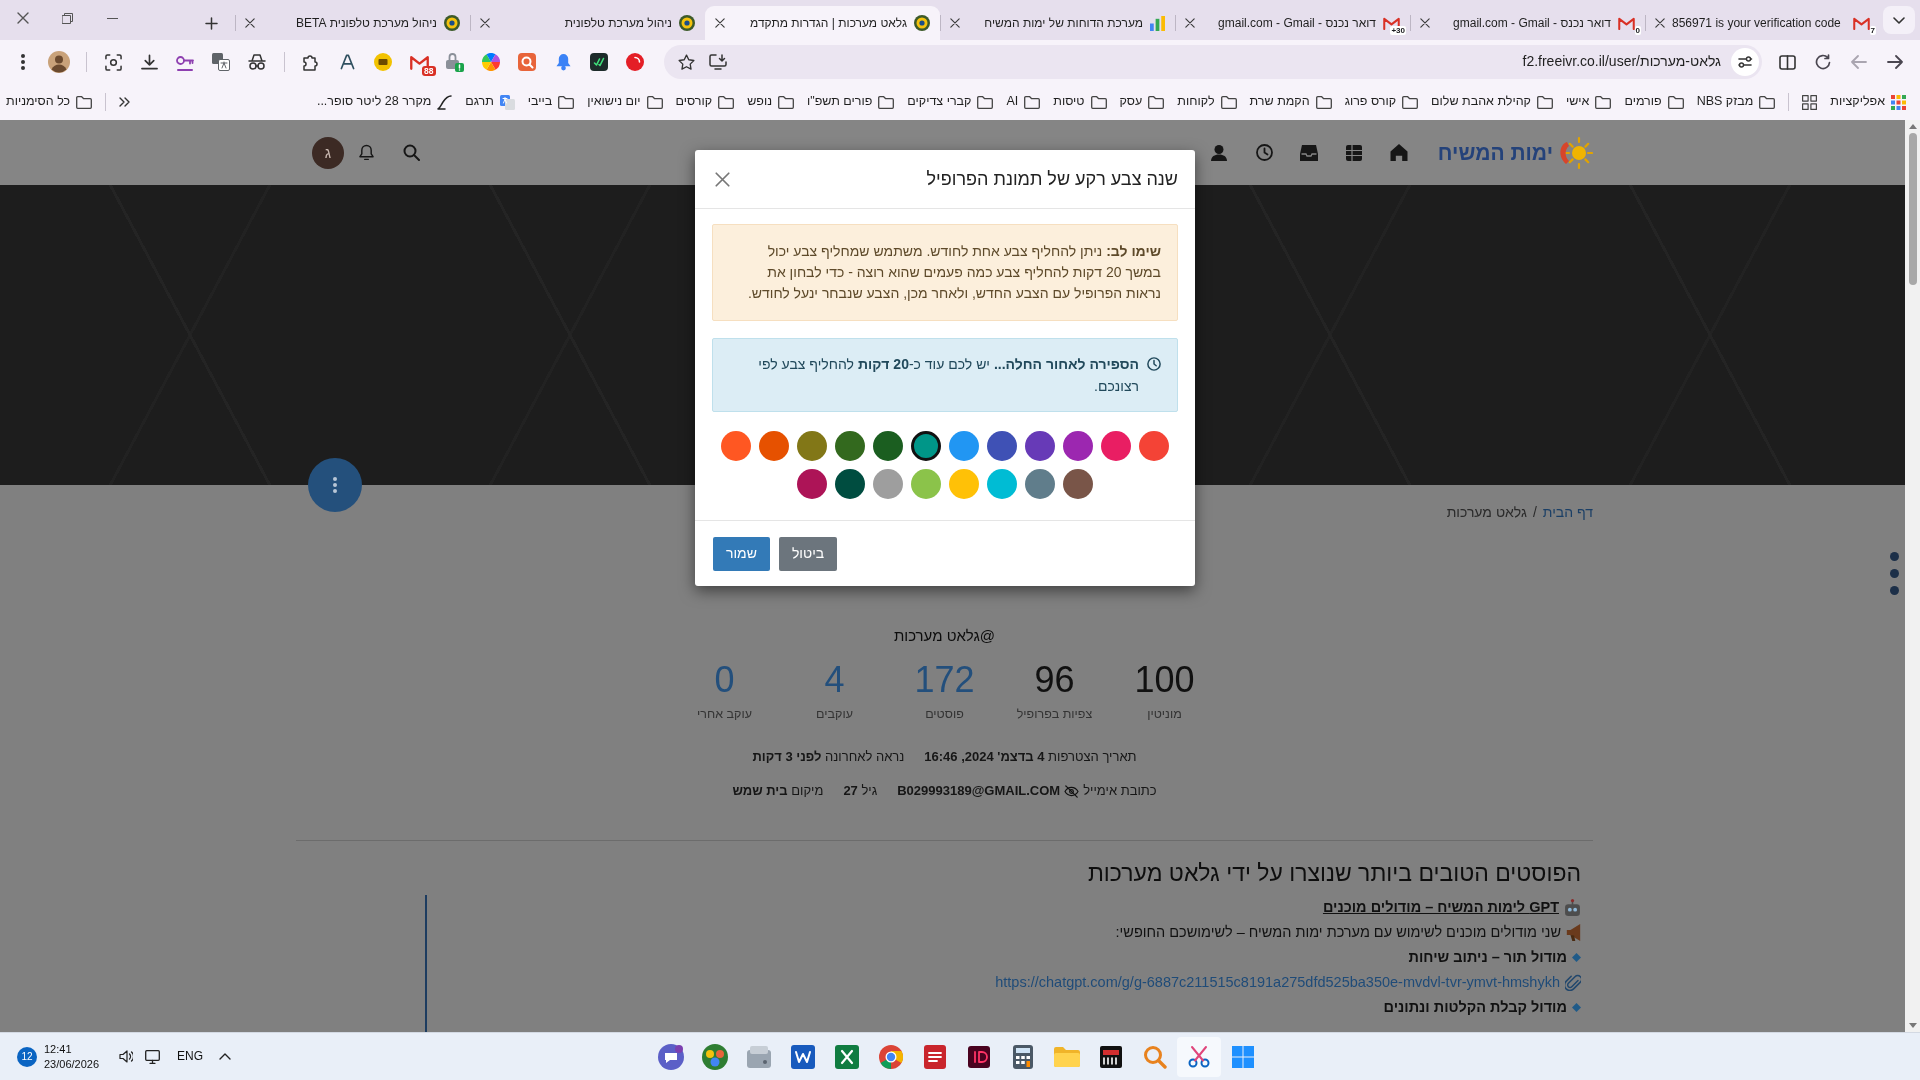  What do you see at coordinates (58, 1048) in the screenshot?
I see `clock-time: 12:41` at bounding box center [58, 1048].